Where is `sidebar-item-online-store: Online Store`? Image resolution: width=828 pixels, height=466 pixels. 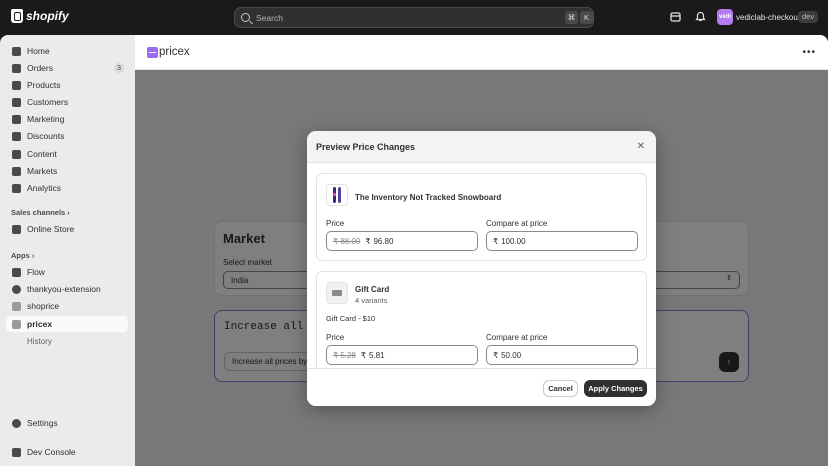 sidebar-item-online-store: Online Store is located at coordinates (67, 229).